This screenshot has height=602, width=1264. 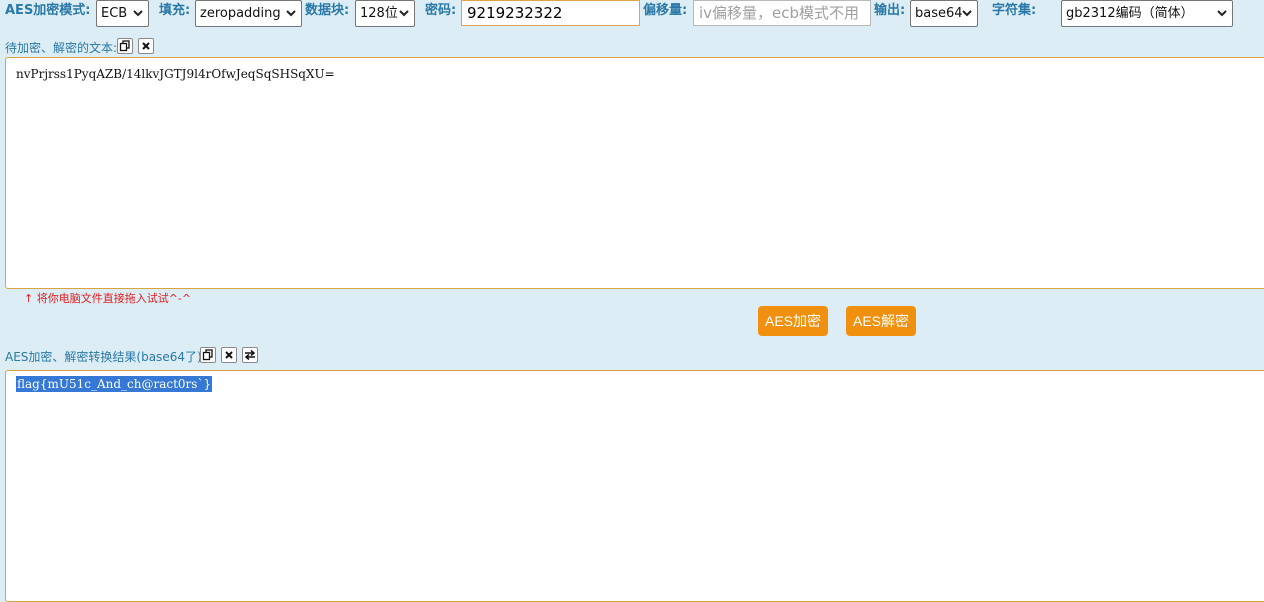 What do you see at coordinates (327, 10) in the screenshot?
I see `block-label: 数据块:` at bounding box center [327, 10].